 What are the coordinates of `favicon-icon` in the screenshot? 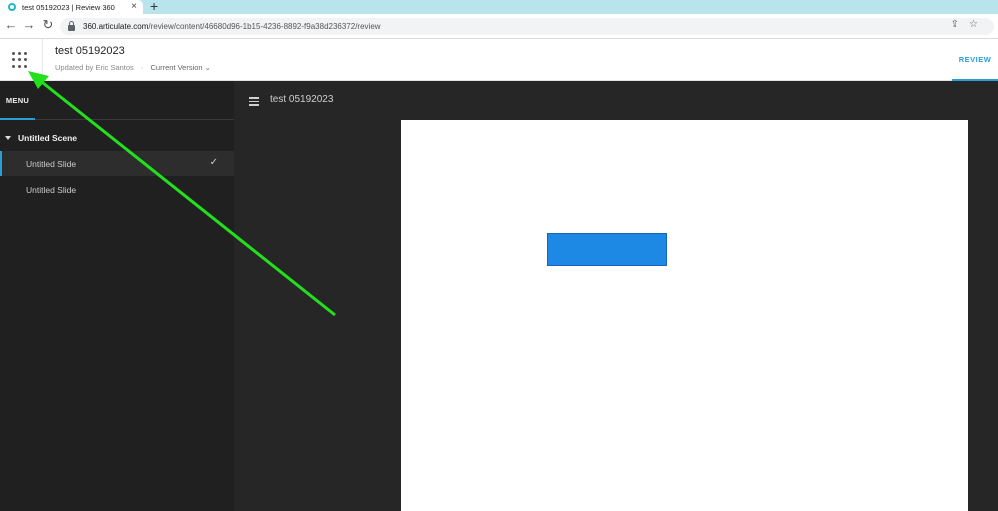 It's located at (12, 7).